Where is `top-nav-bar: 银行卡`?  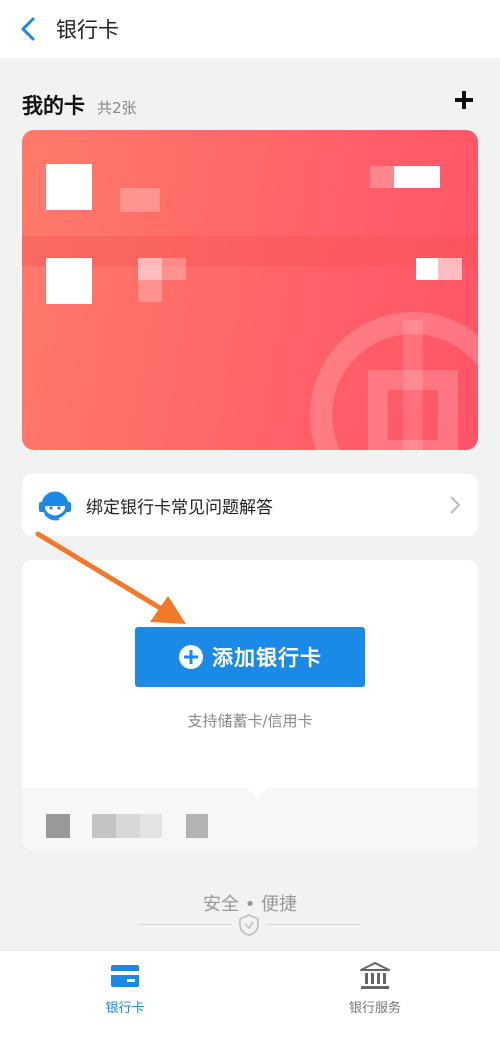
top-nav-bar: 银行卡 is located at coordinates (250, 29).